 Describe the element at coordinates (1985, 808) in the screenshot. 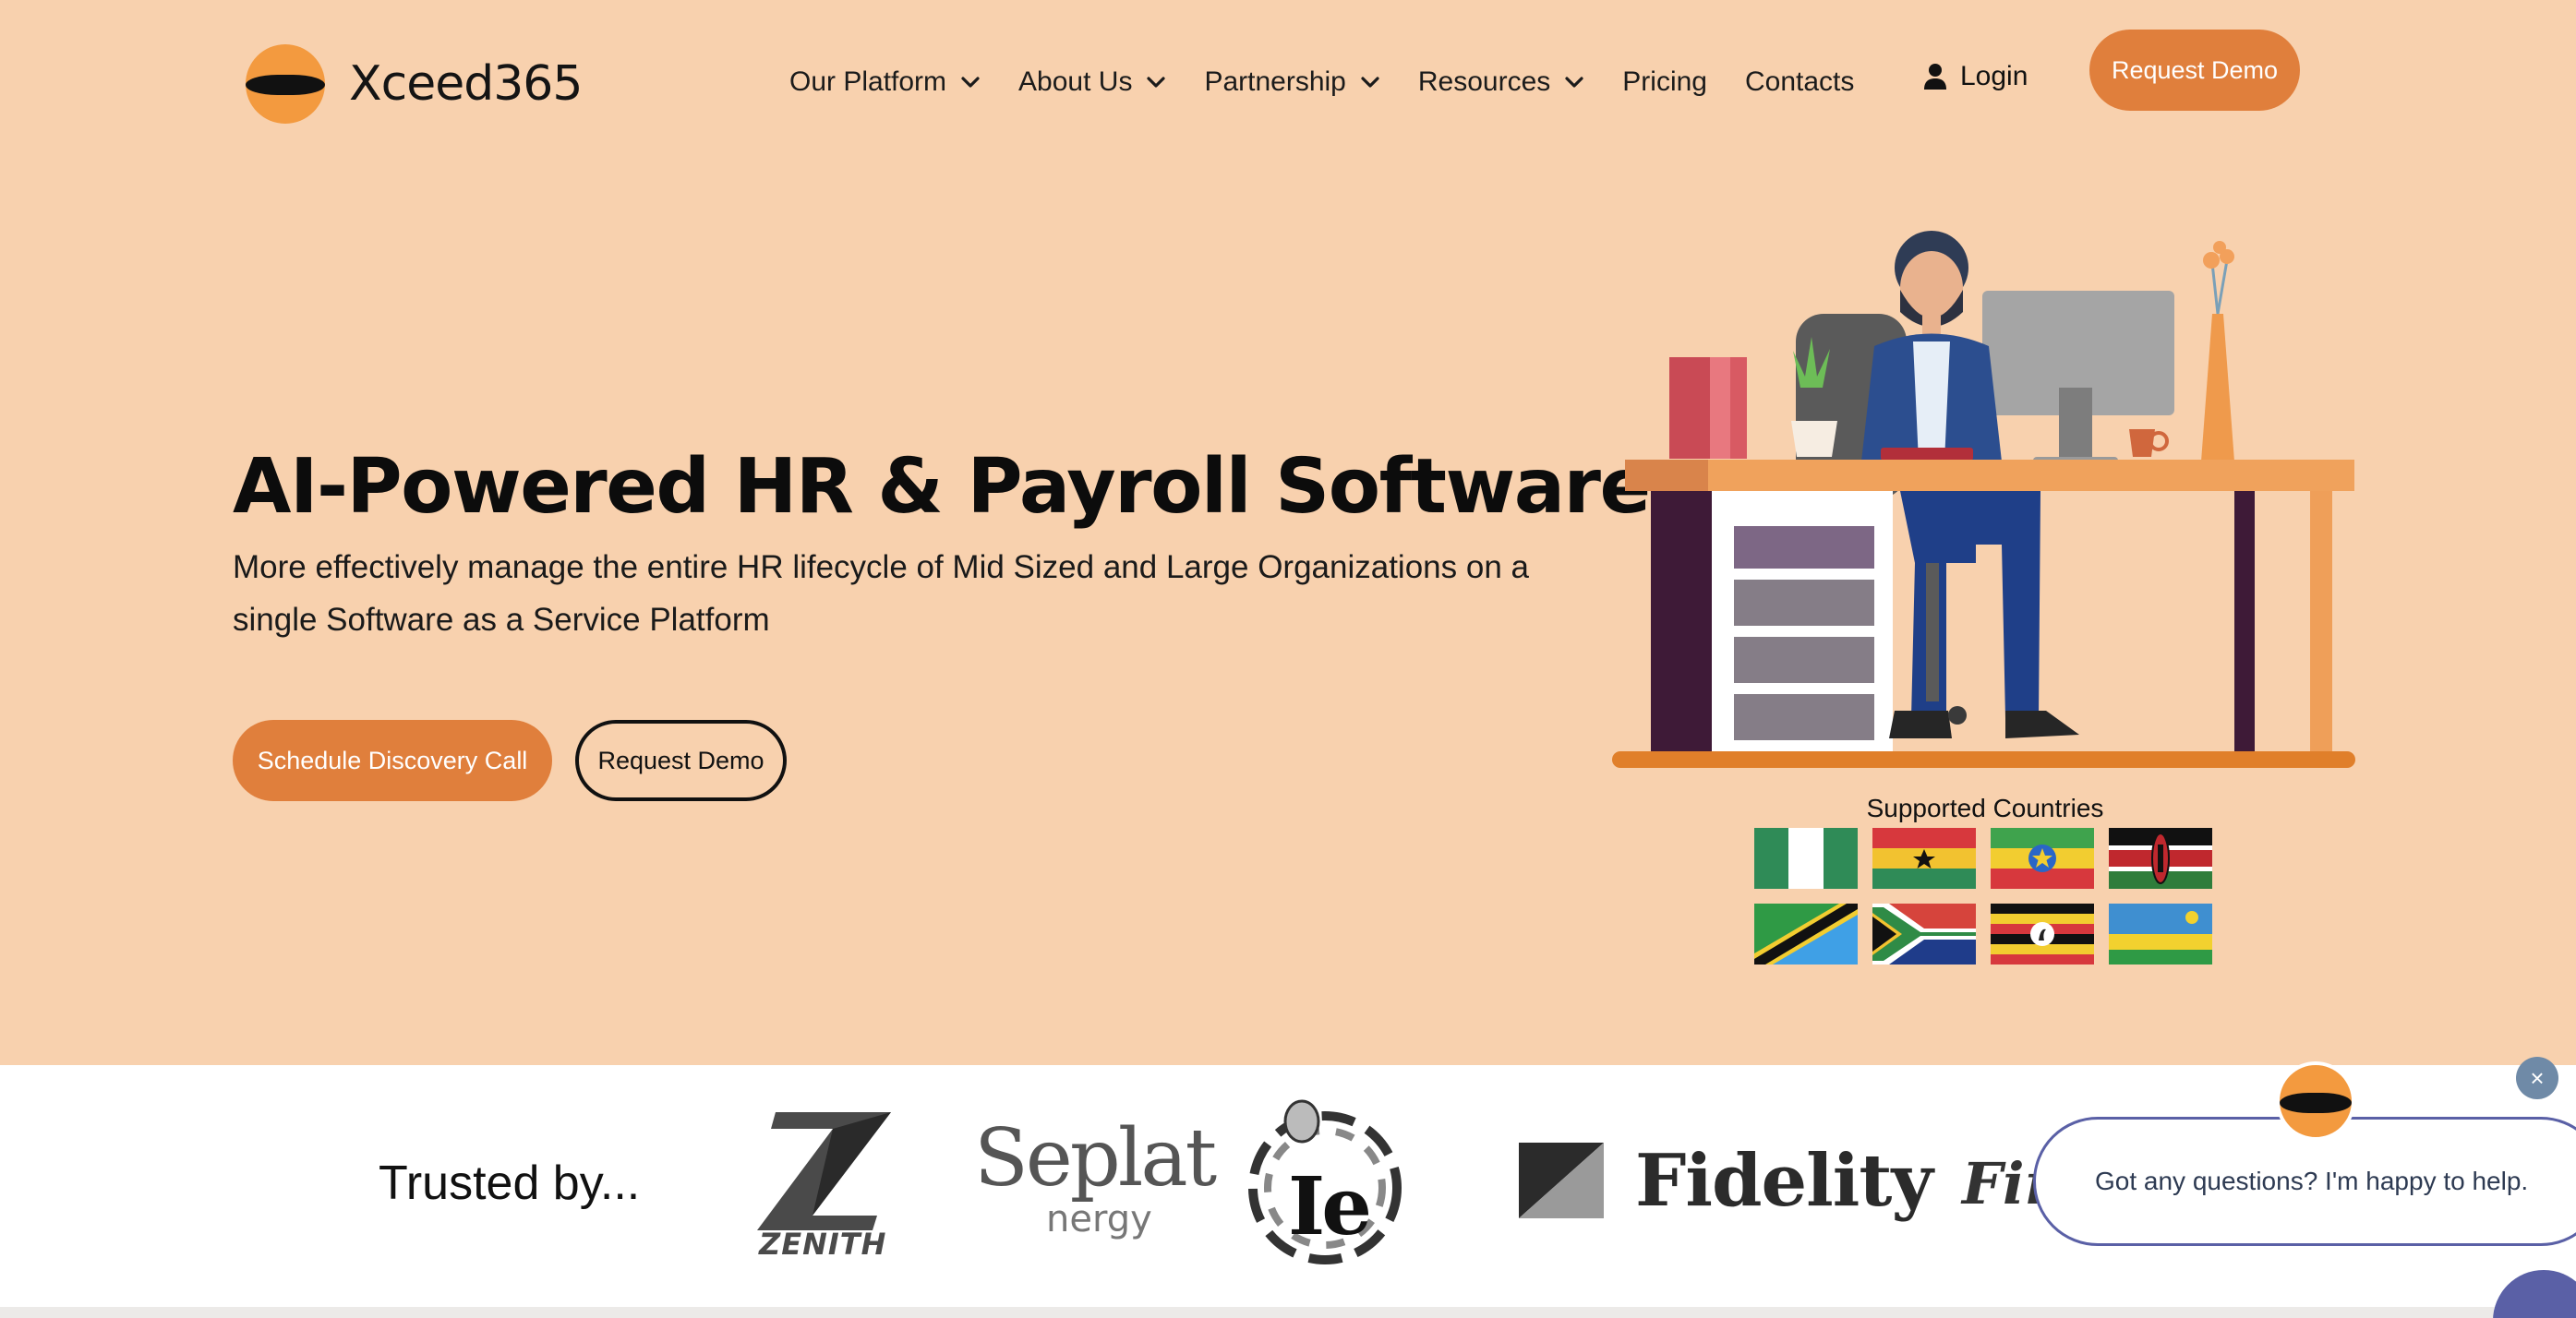

I see `supported-countries-label: Supported Countries` at that location.